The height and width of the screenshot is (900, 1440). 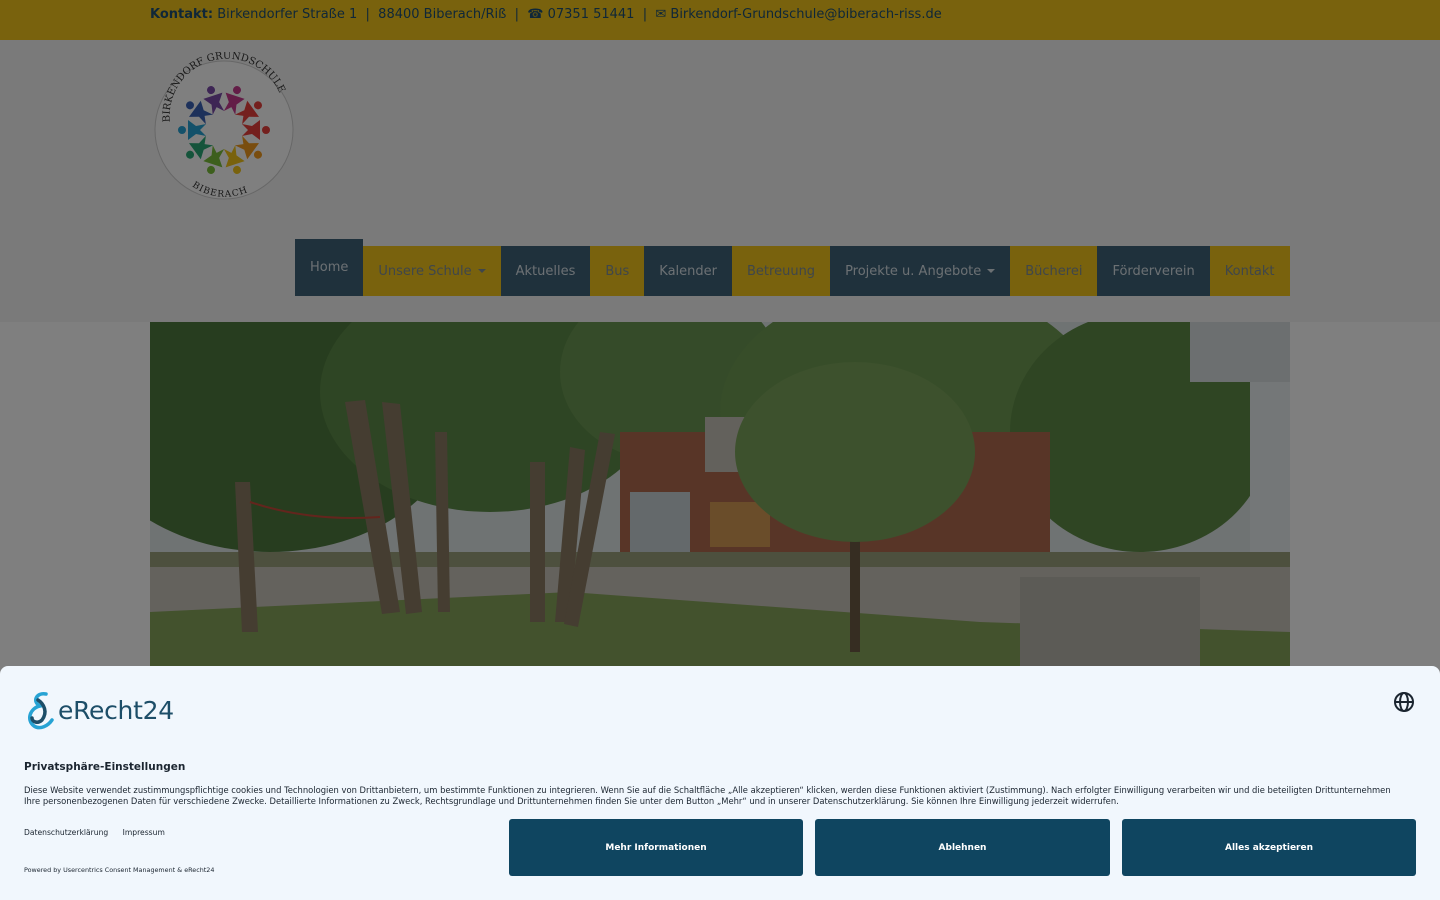 I want to click on nav-item-label: Projekte u. Angebote, so click(x=913, y=271).